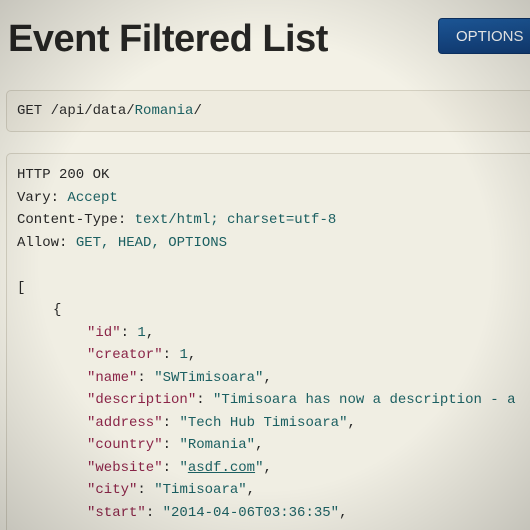 The width and height of the screenshot is (530, 530). Describe the element at coordinates (273, 468) in the screenshot. I see `json-field-row: "website": "asdf.com",` at that location.